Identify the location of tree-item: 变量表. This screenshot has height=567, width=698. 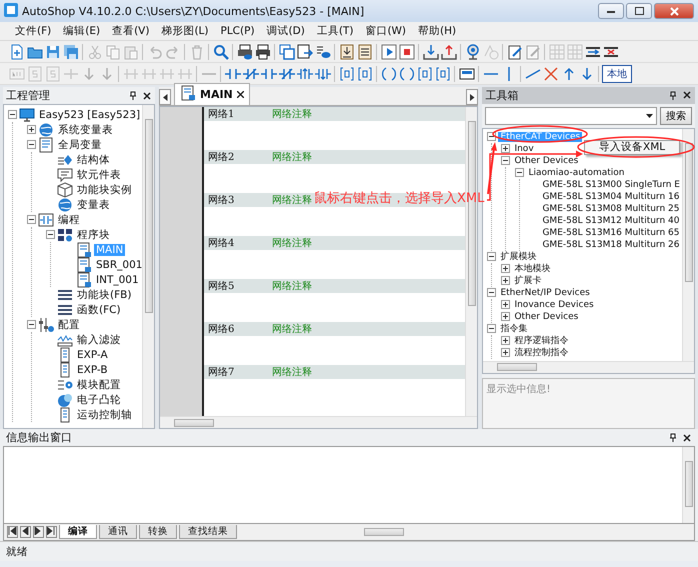
(93, 205).